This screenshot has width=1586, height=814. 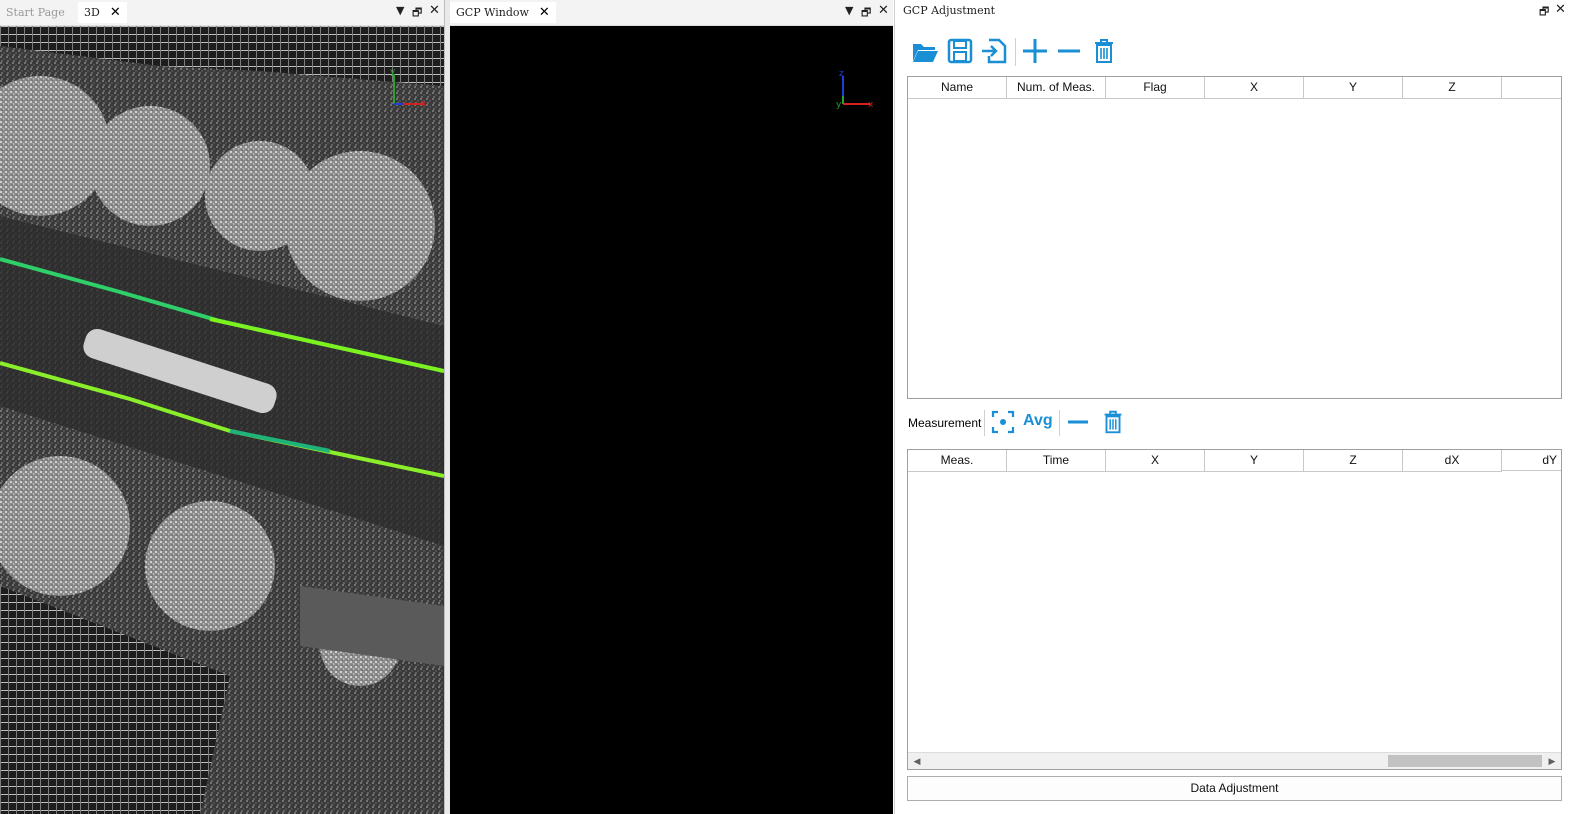 I want to click on scroll-left-icon: ◀, so click(x=917, y=761).